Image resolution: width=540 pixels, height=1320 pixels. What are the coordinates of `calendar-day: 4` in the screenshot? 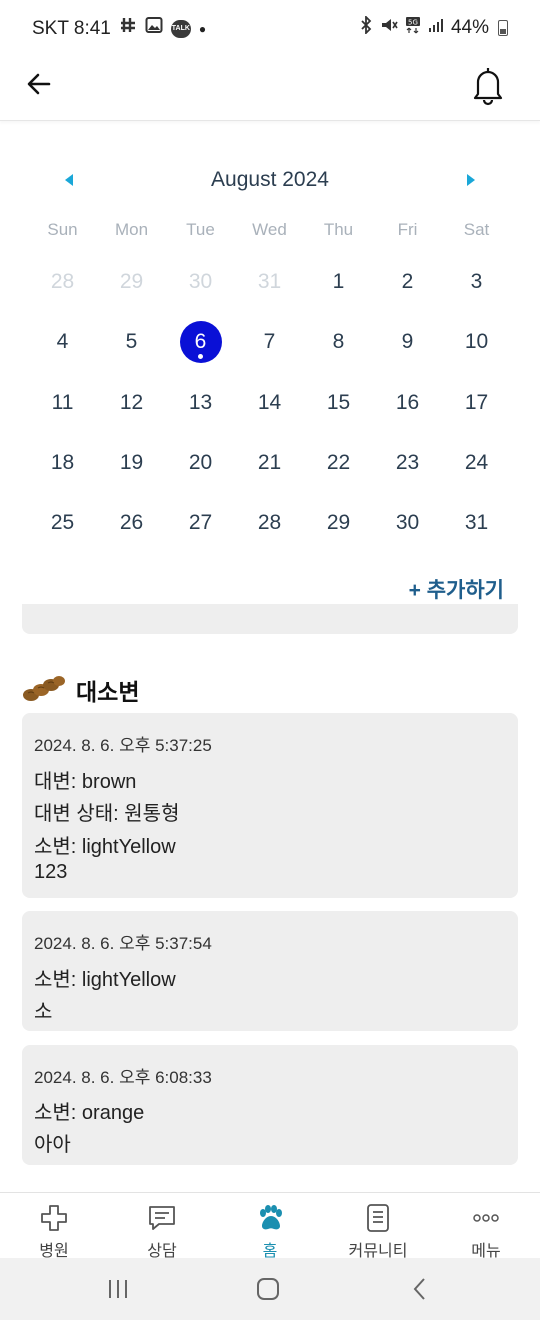 It's located at (62, 342).